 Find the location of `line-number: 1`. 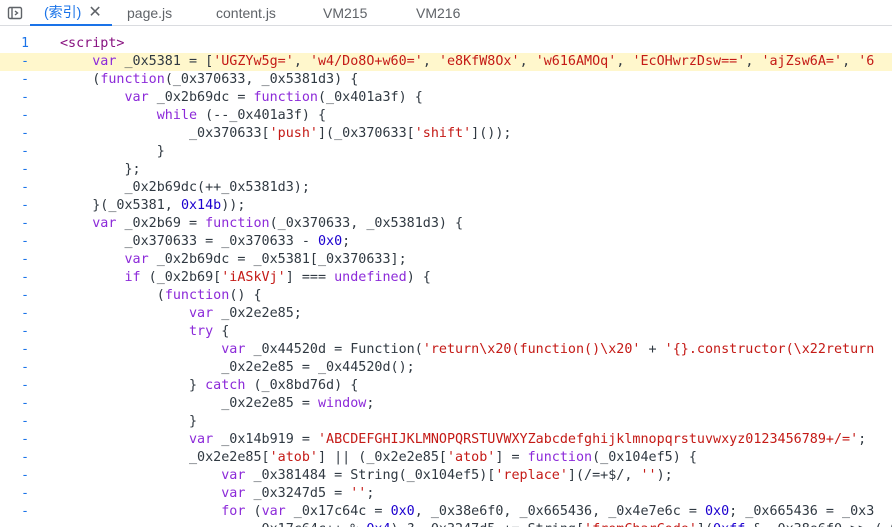

line-number: 1 is located at coordinates (20, 44).